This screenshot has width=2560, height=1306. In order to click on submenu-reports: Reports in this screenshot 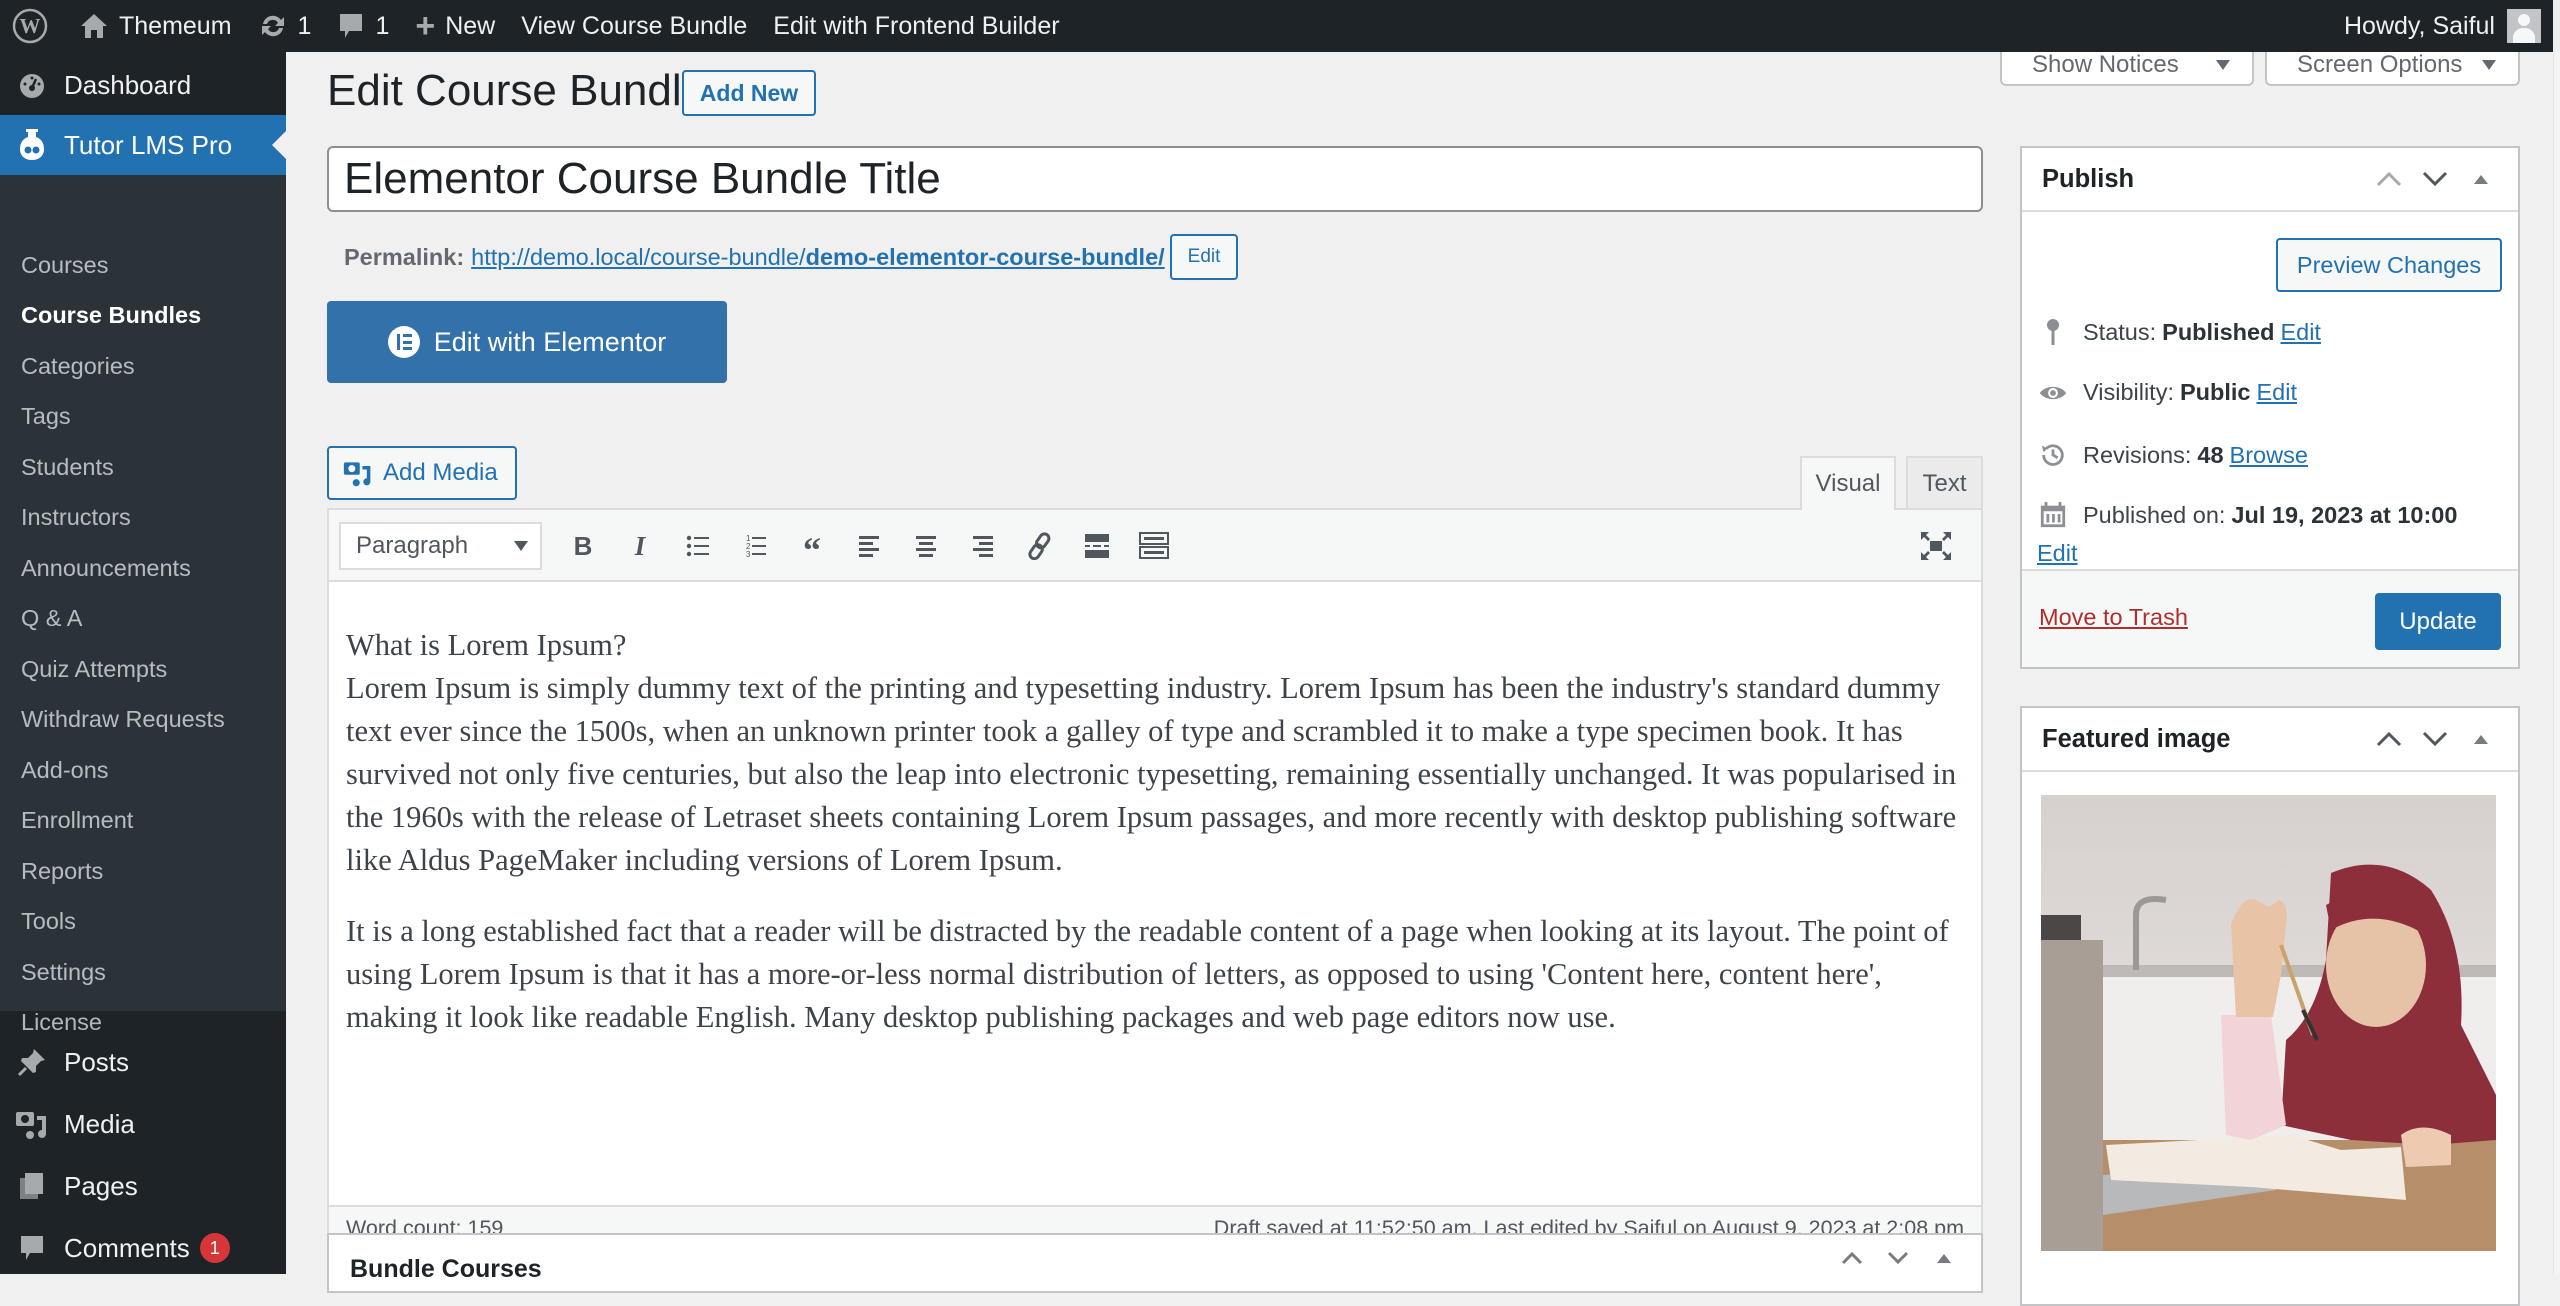, I will do `click(62, 871)`.